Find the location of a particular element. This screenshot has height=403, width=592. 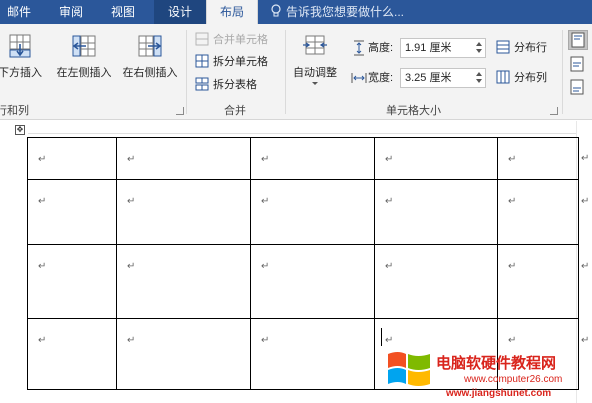

distribute-rows-button: 分布行 is located at coordinates (521, 48).